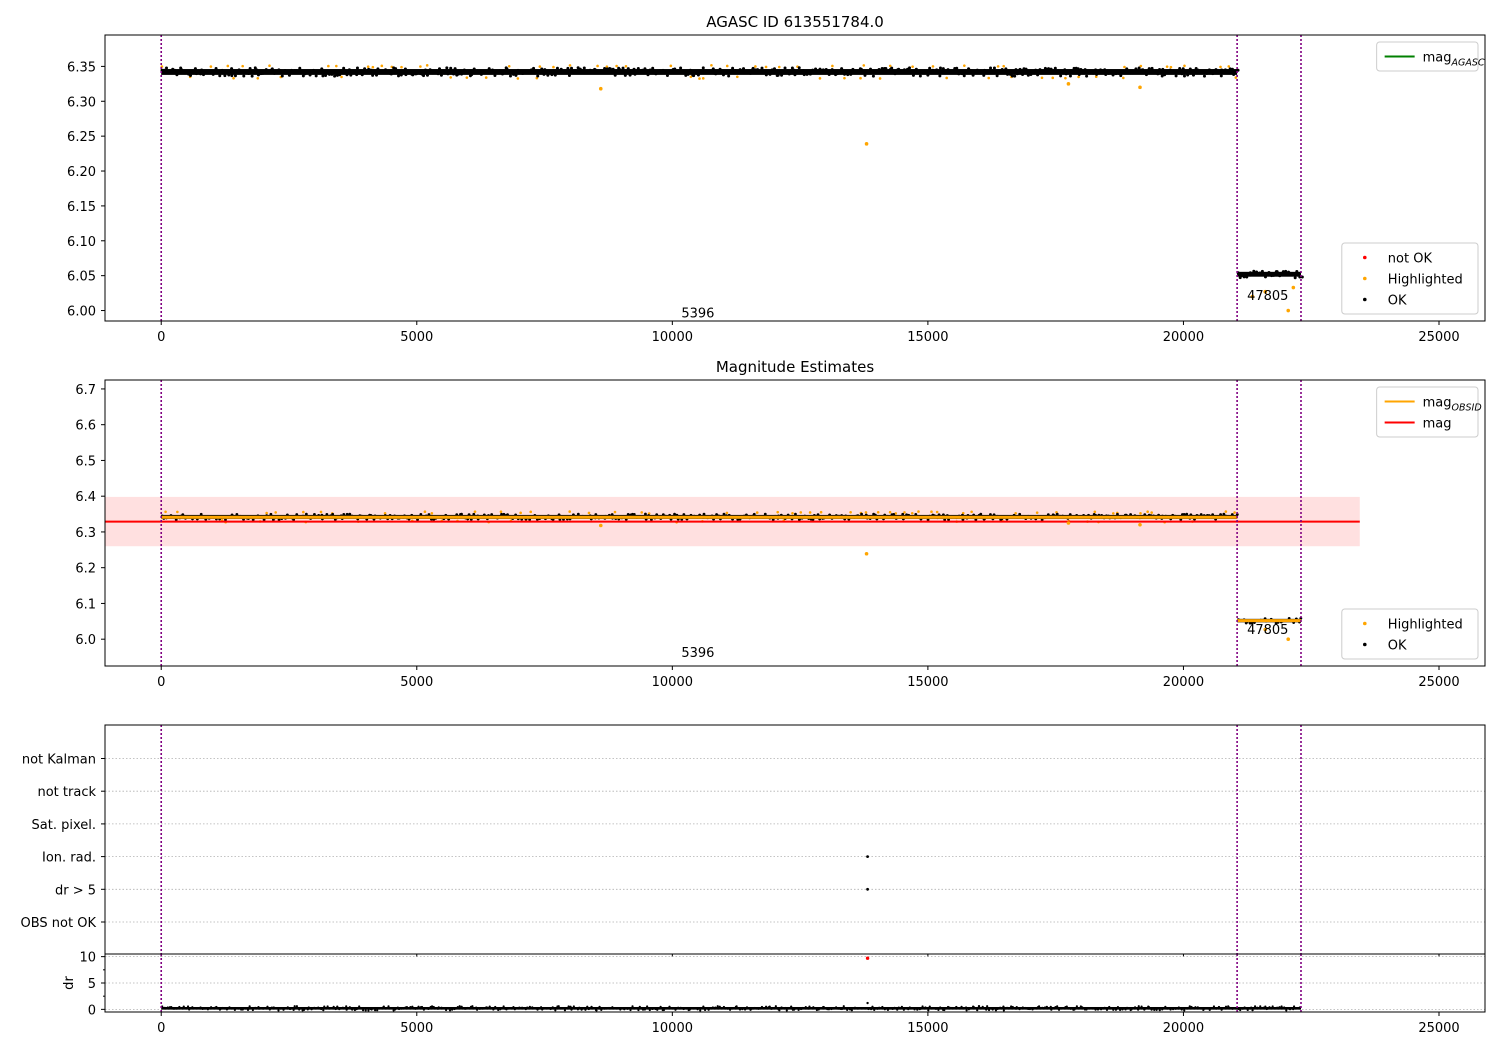  I want to click on agasc-y-tick-label: 6.05, so click(81, 277).